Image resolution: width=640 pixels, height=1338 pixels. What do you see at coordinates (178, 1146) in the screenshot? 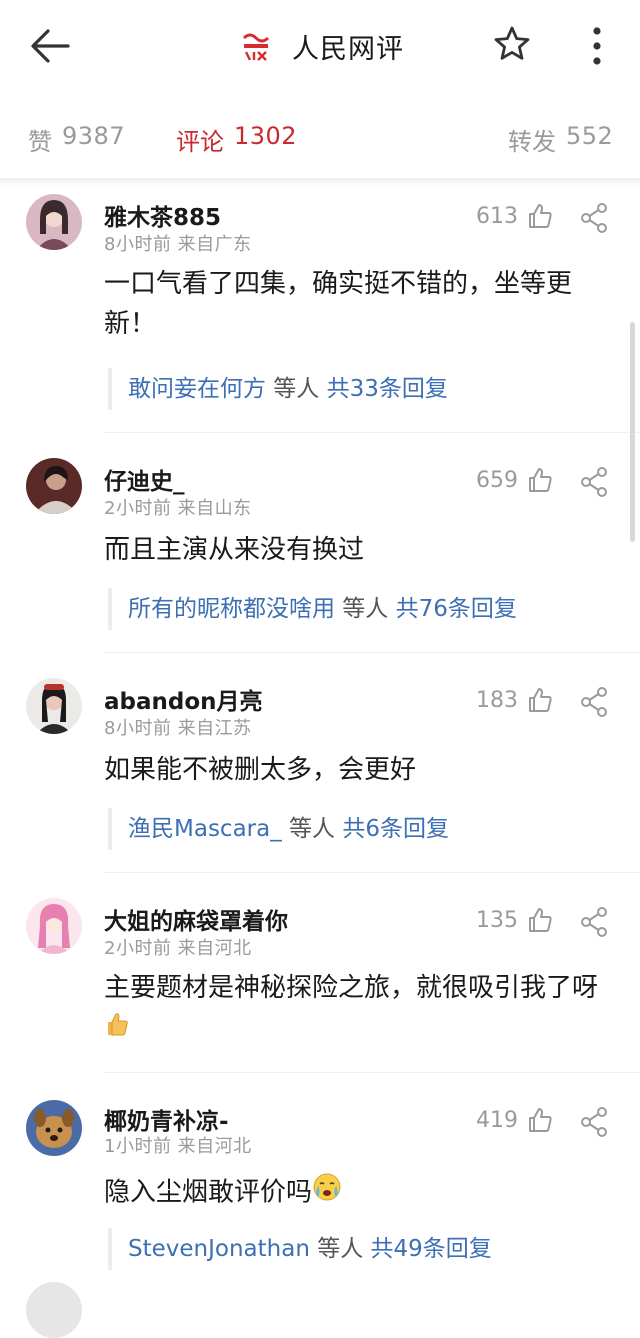
I see `comment-meta: 1小时前 来自河北` at bounding box center [178, 1146].